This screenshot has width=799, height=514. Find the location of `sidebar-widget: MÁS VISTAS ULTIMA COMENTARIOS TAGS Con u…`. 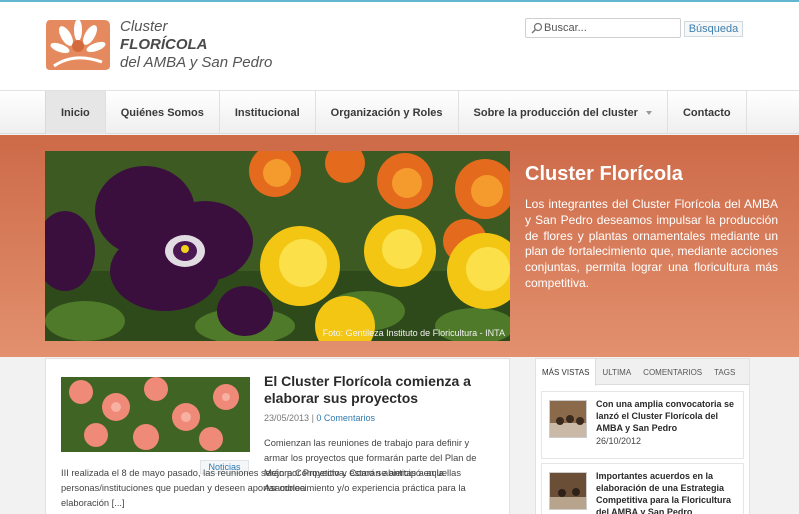

sidebar-widget: MÁS VISTAS ULTIMA COMENTARIOS TAGS Con u… is located at coordinates (642, 436).